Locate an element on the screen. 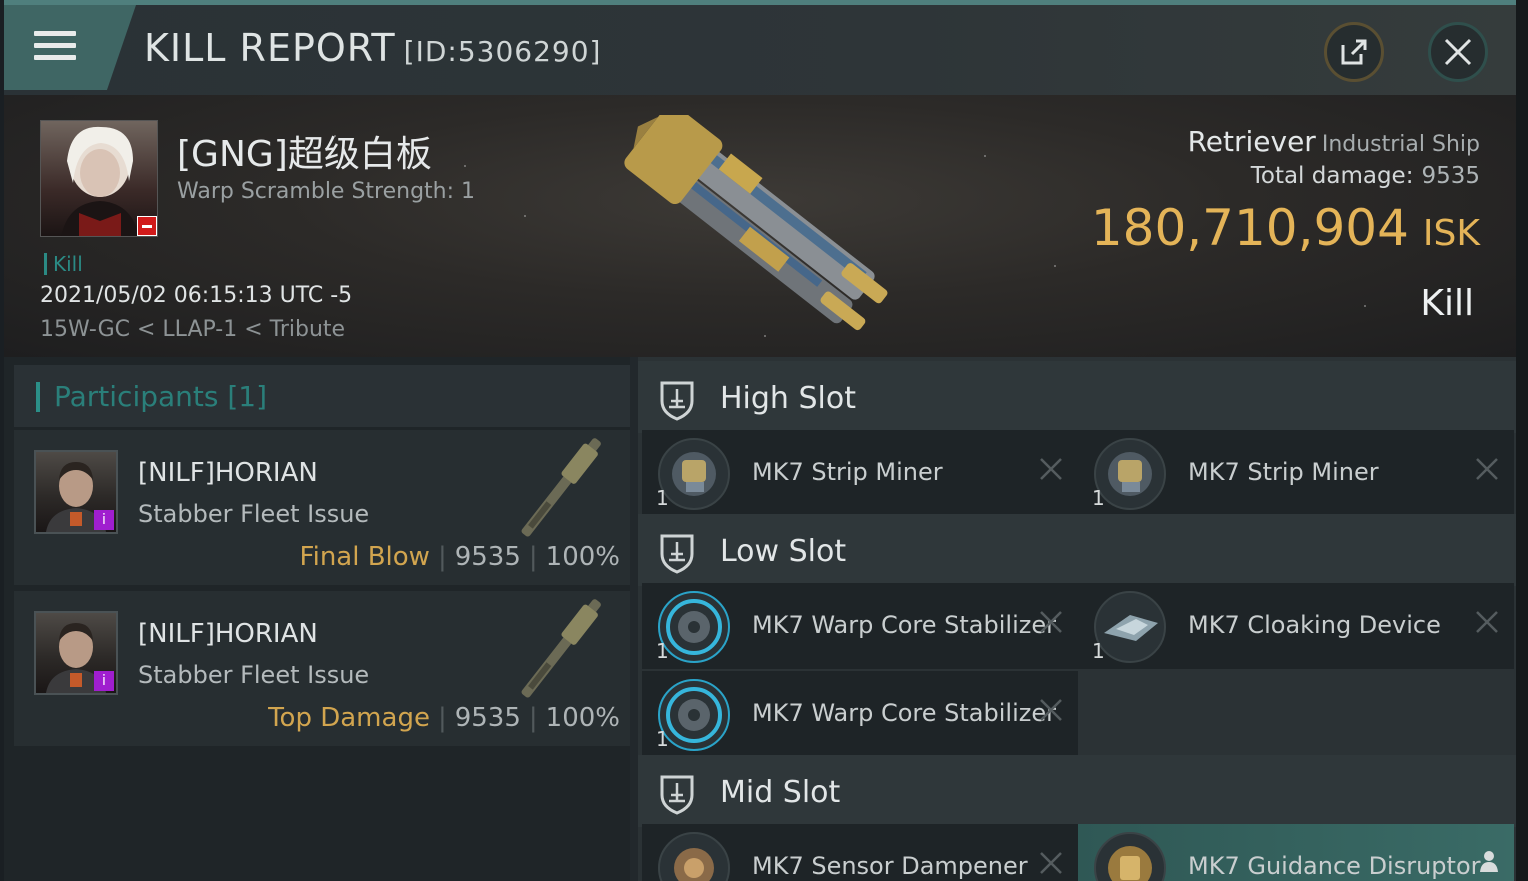 Image resolution: width=1528 pixels, height=881 pixels. page-title: KILL REPORT [ID:5306290] is located at coordinates (372, 48).